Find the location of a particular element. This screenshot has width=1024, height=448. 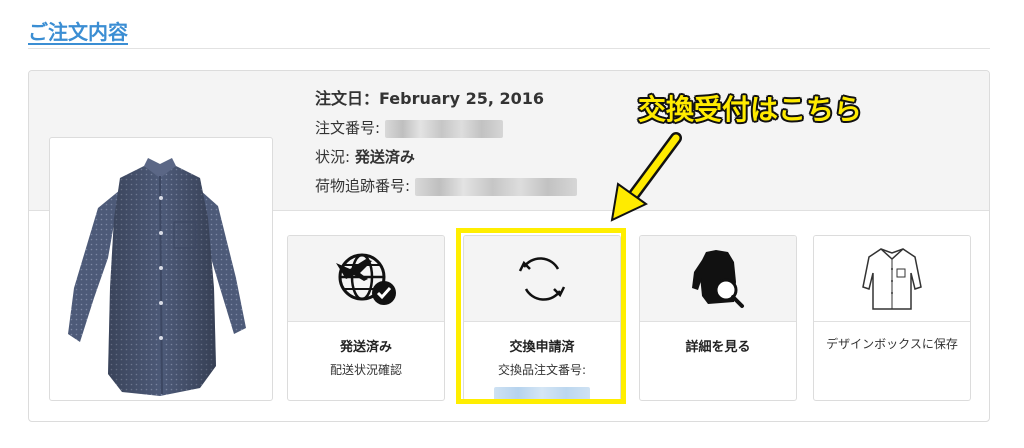

callout-arrow-icon is located at coordinates (646, 177).